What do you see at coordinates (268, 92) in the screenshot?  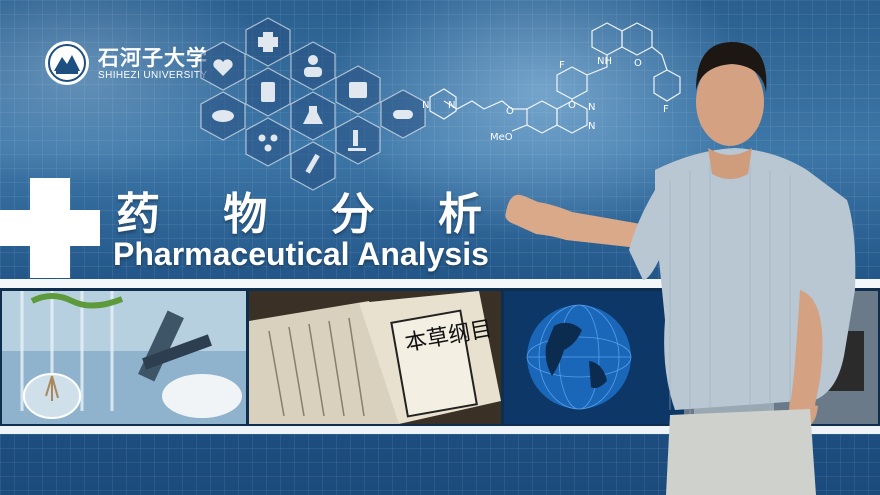 I see `clipboard-icon` at bounding box center [268, 92].